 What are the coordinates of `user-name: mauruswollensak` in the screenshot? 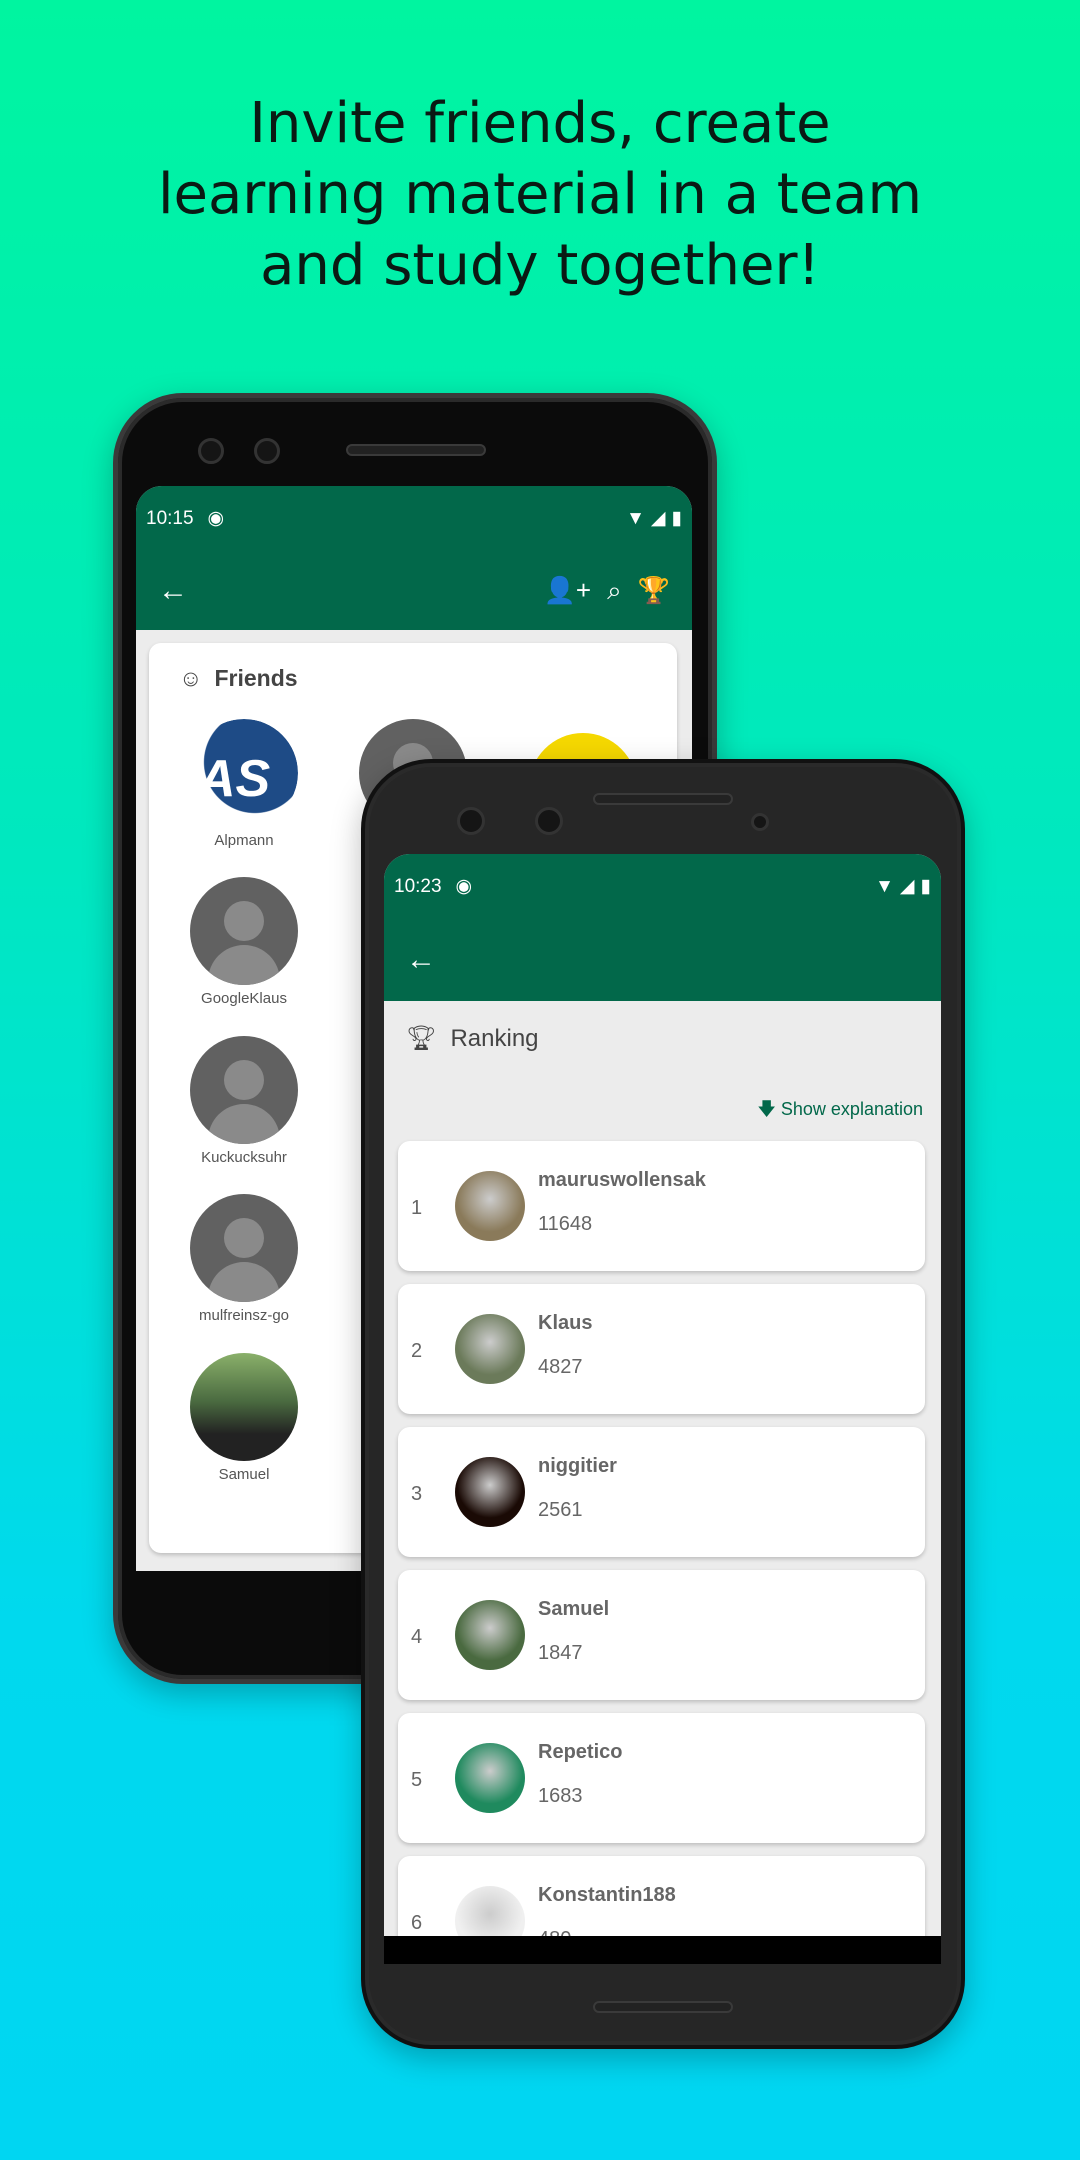 It's located at (622, 1180).